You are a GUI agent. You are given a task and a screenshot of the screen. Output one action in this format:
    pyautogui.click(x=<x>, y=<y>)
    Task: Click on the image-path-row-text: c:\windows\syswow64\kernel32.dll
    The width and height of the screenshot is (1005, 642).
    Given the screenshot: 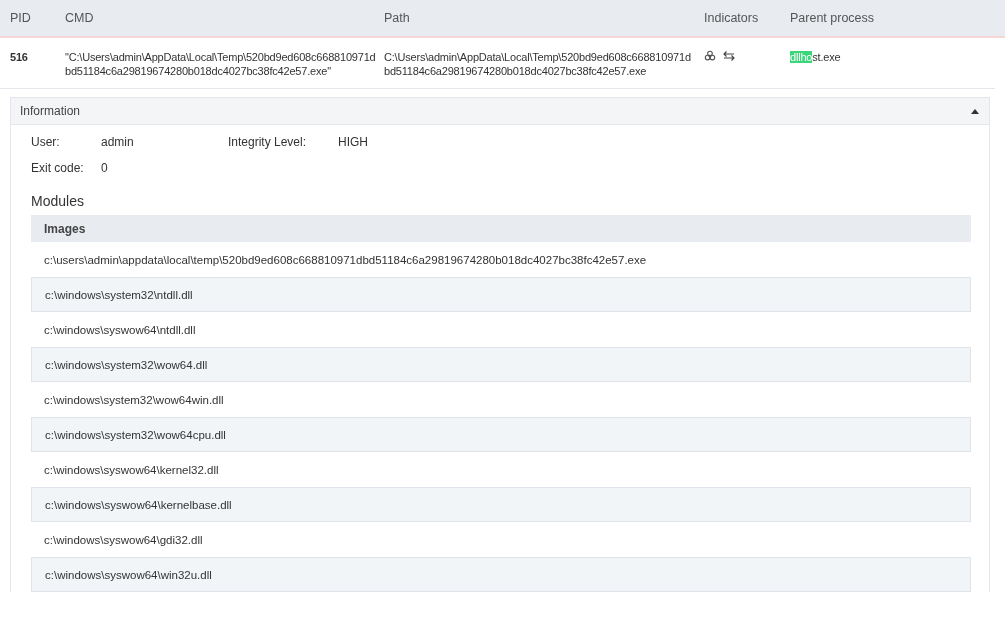 What is the action you would take?
    pyautogui.click(x=131, y=470)
    